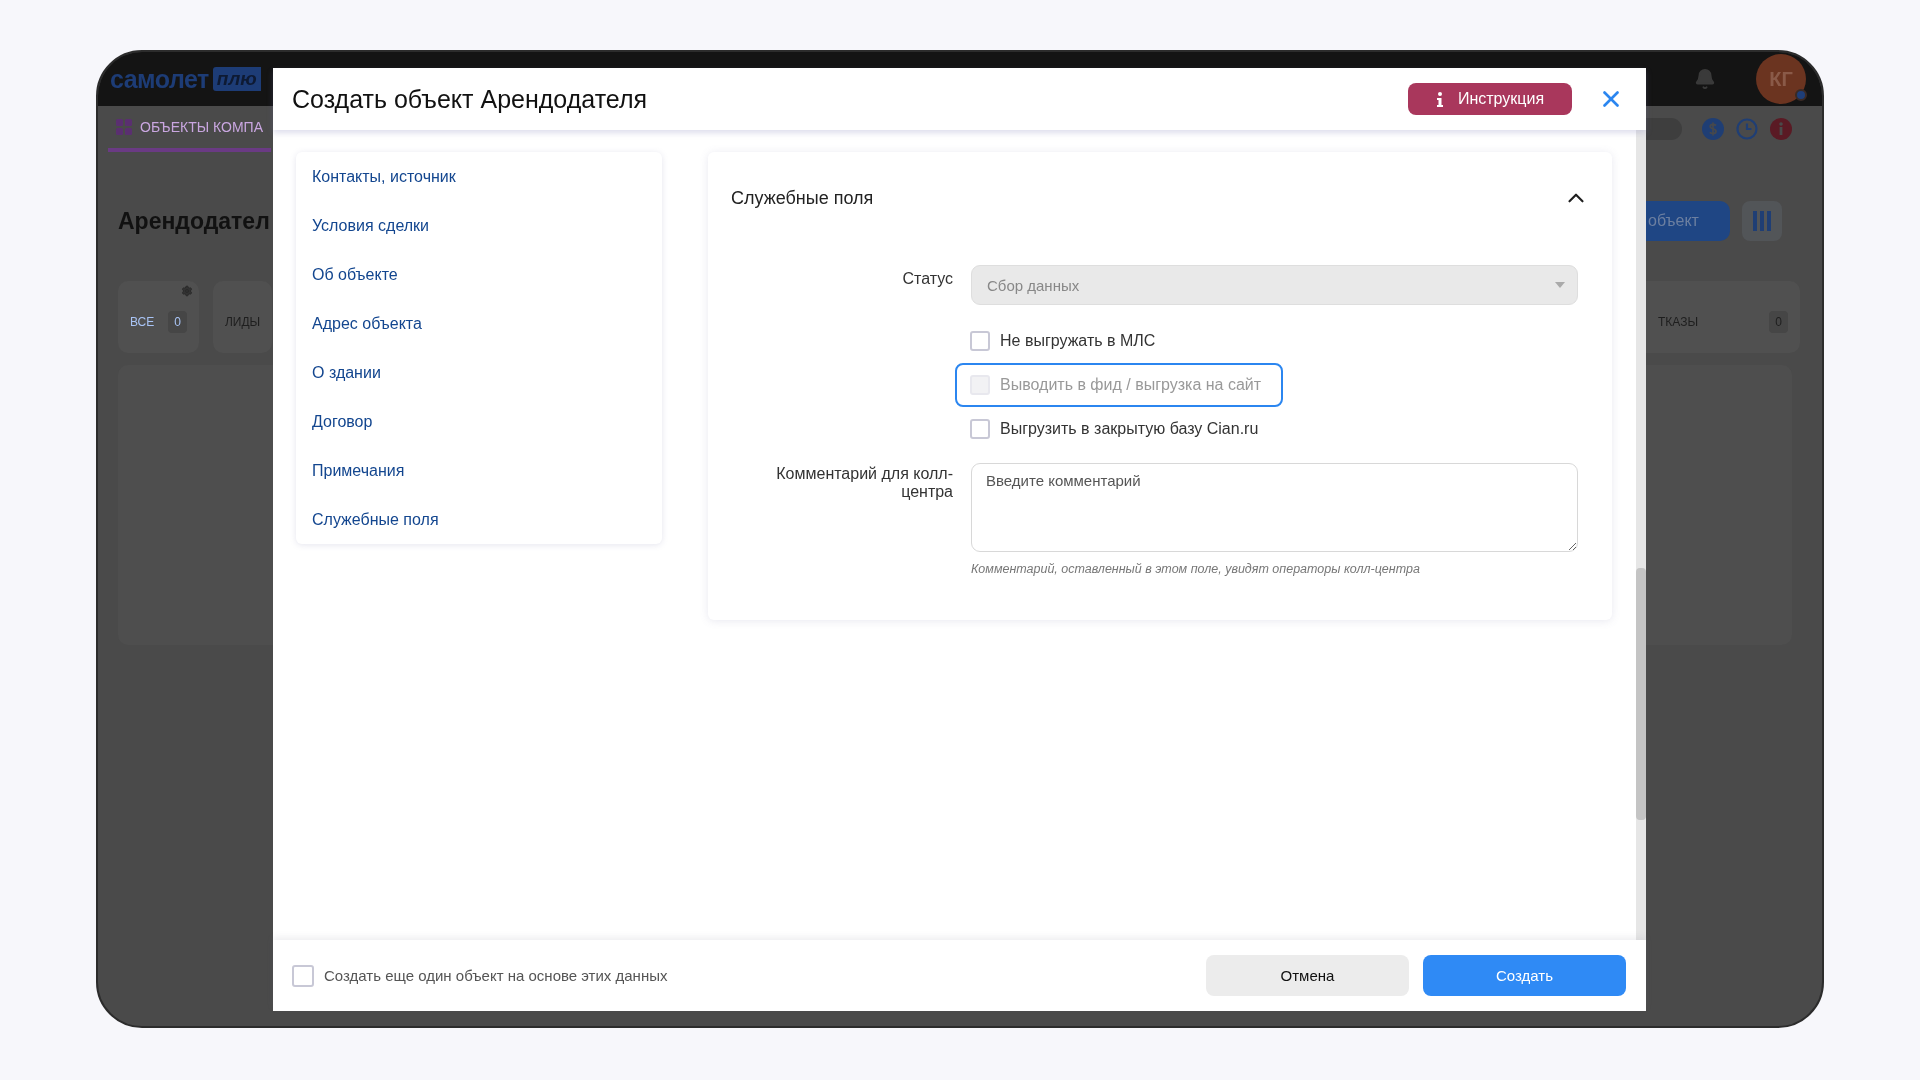 This screenshot has height=1080, width=1920. Describe the element at coordinates (479, 519) in the screenshot. I see `nav-link: Служебные поля` at that location.